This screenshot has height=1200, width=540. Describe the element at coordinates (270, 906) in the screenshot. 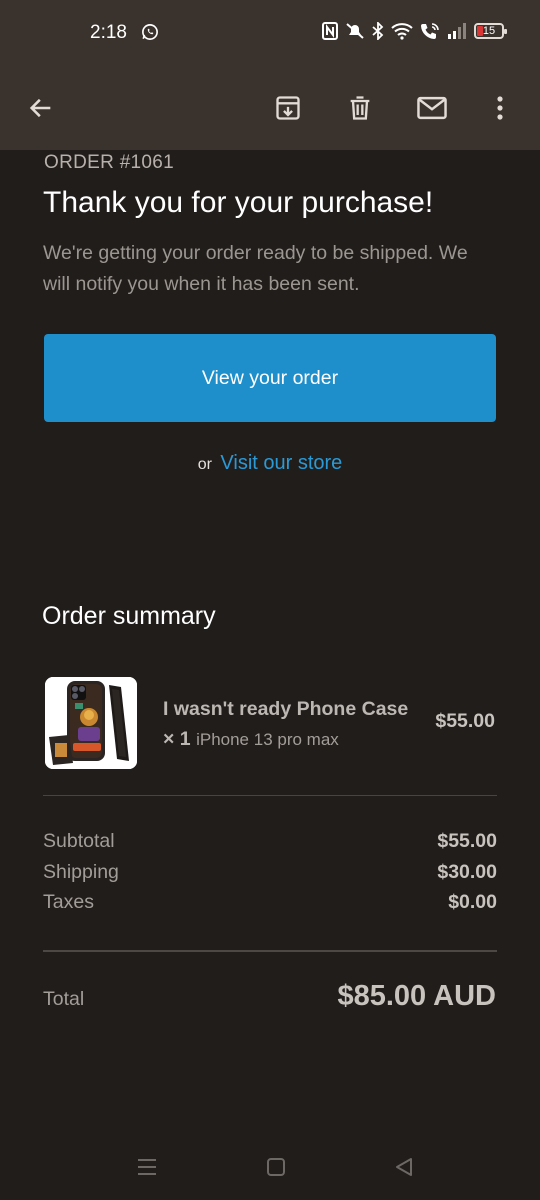

I see `taxes-row: Taxes $0.00` at that location.